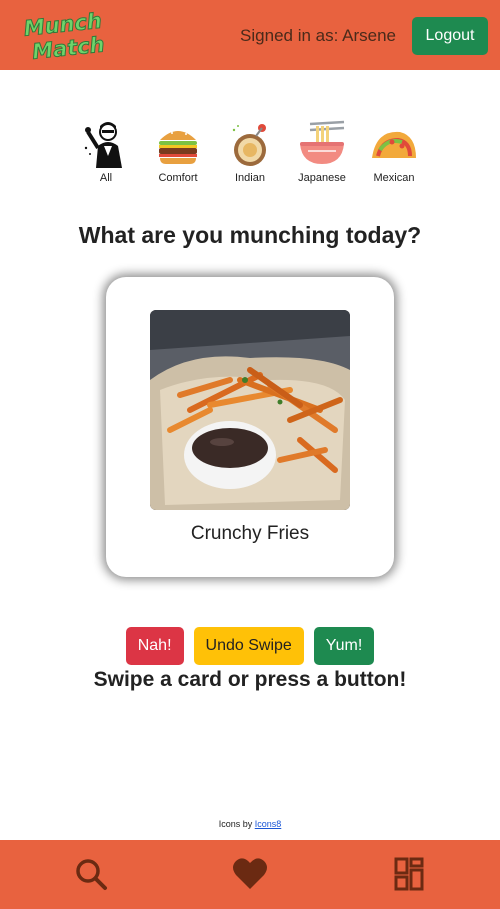 This screenshot has height=909, width=500. I want to click on category-label: Japanese, so click(322, 178).